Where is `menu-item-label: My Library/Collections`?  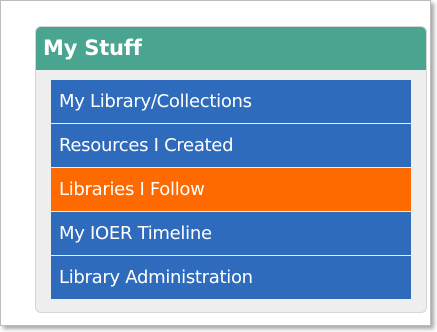 menu-item-label: My Library/Collections is located at coordinates (155, 101).